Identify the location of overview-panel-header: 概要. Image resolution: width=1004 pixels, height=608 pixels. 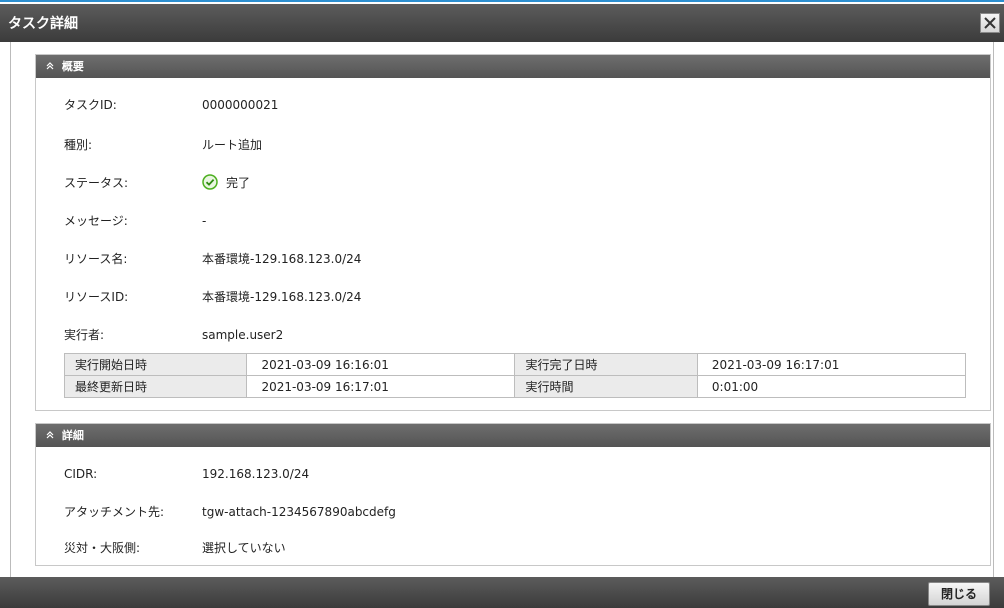
(513, 66).